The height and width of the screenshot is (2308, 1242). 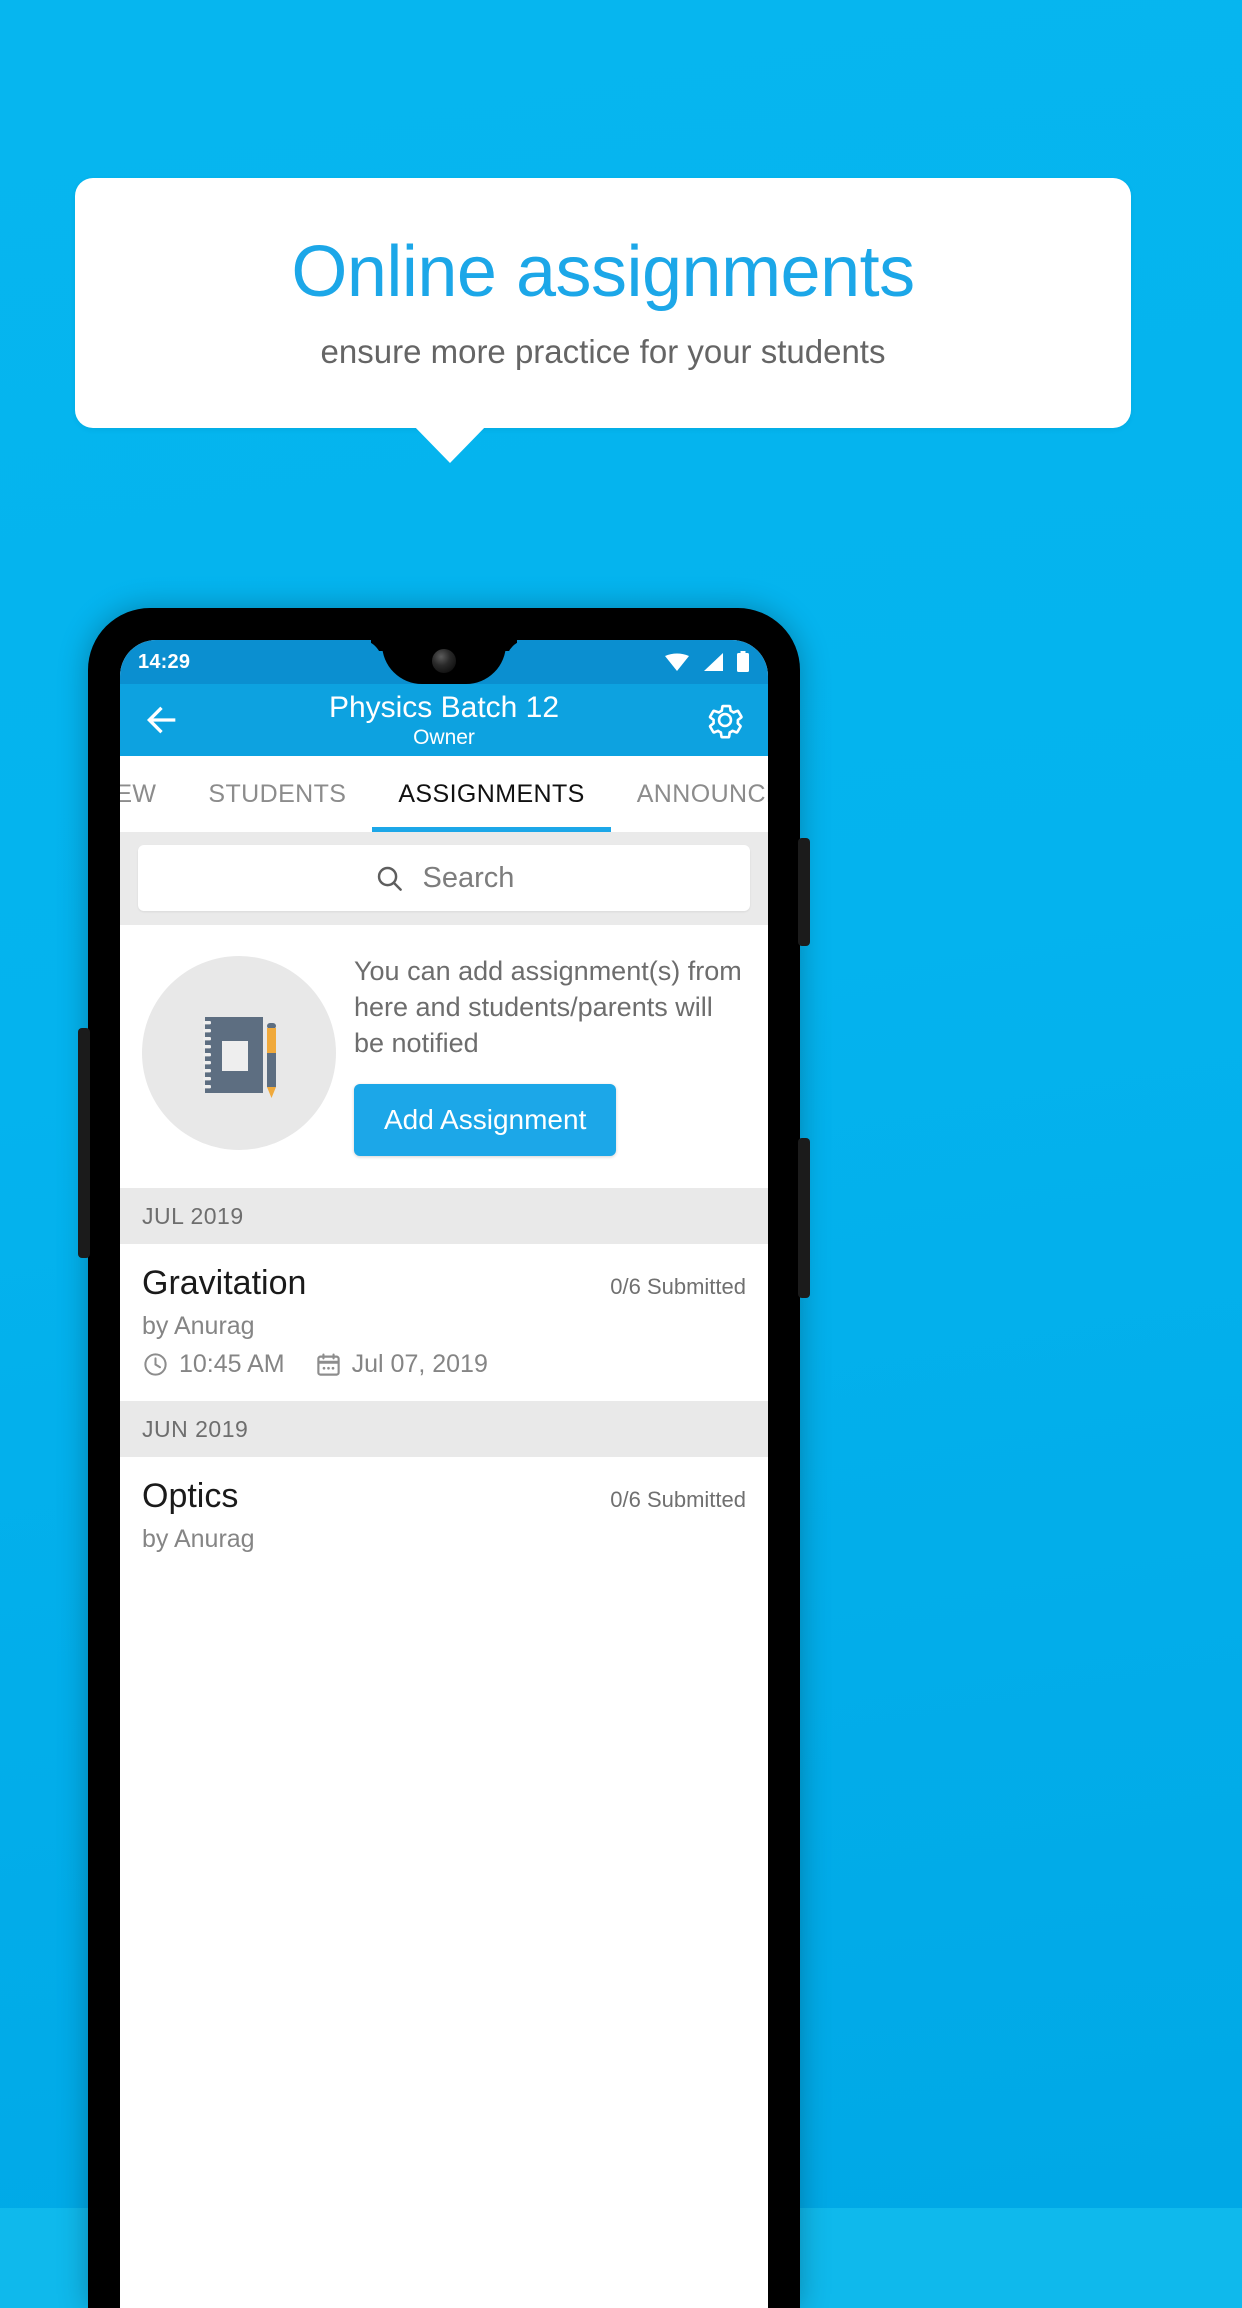 I want to click on tab-label: ASSIGNMENTS, so click(x=491, y=793).